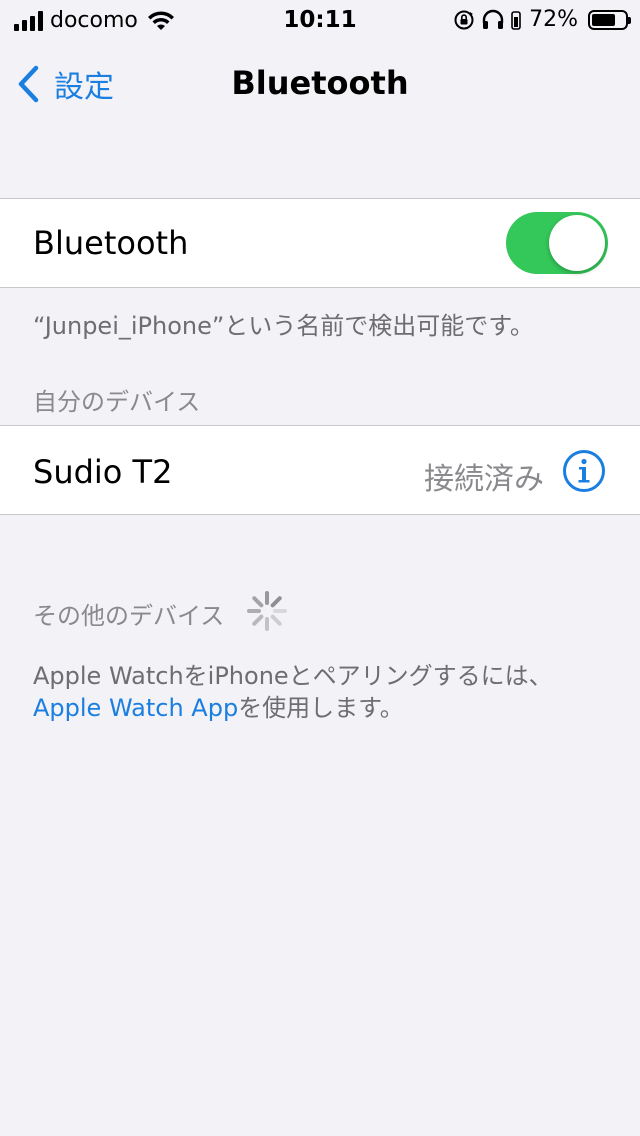 This screenshot has width=640, height=1136. I want to click on navigation-bar: 設定 Bluetooth, so click(320, 84).